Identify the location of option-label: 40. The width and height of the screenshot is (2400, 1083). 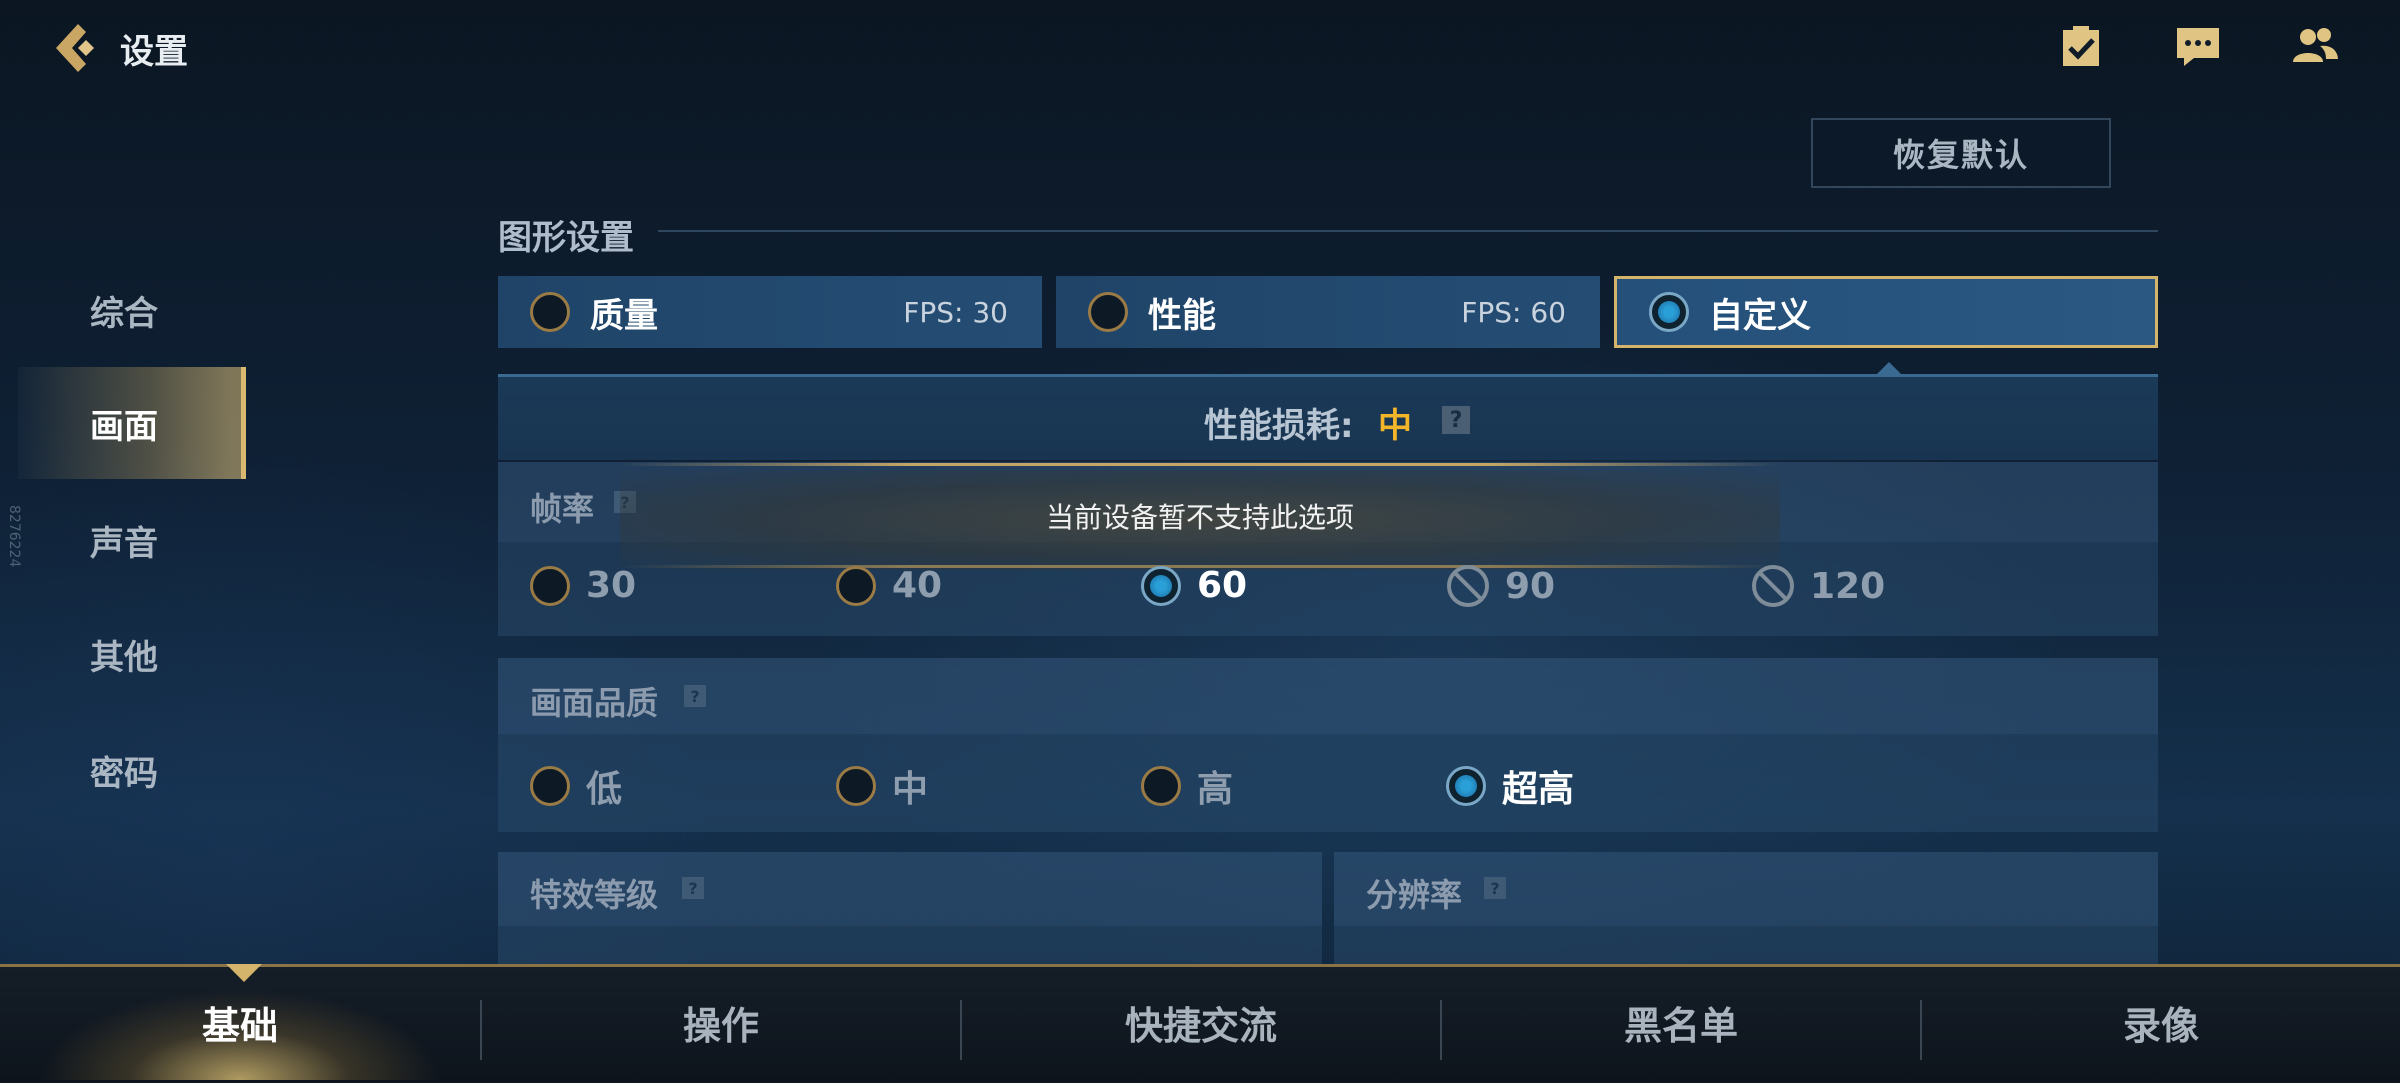
(917, 585).